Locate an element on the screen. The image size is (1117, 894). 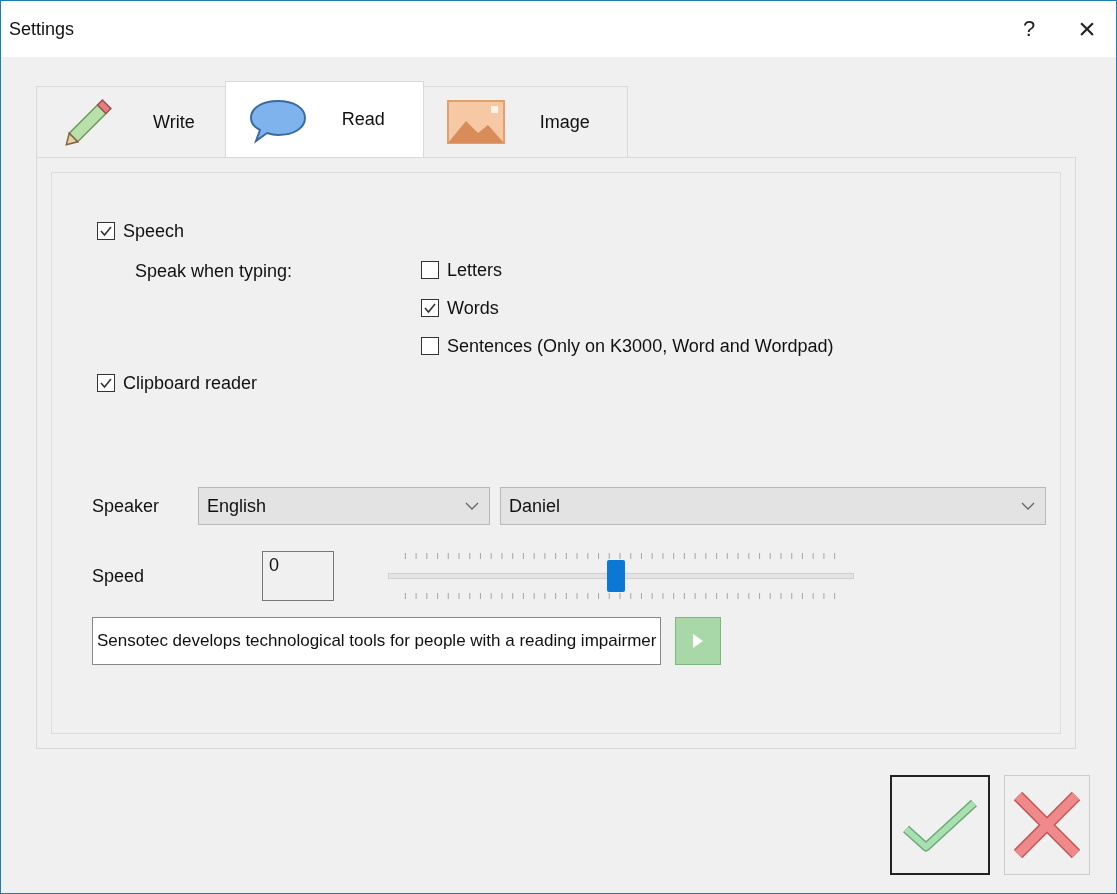
tab: Write is located at coordinates (131, 121).